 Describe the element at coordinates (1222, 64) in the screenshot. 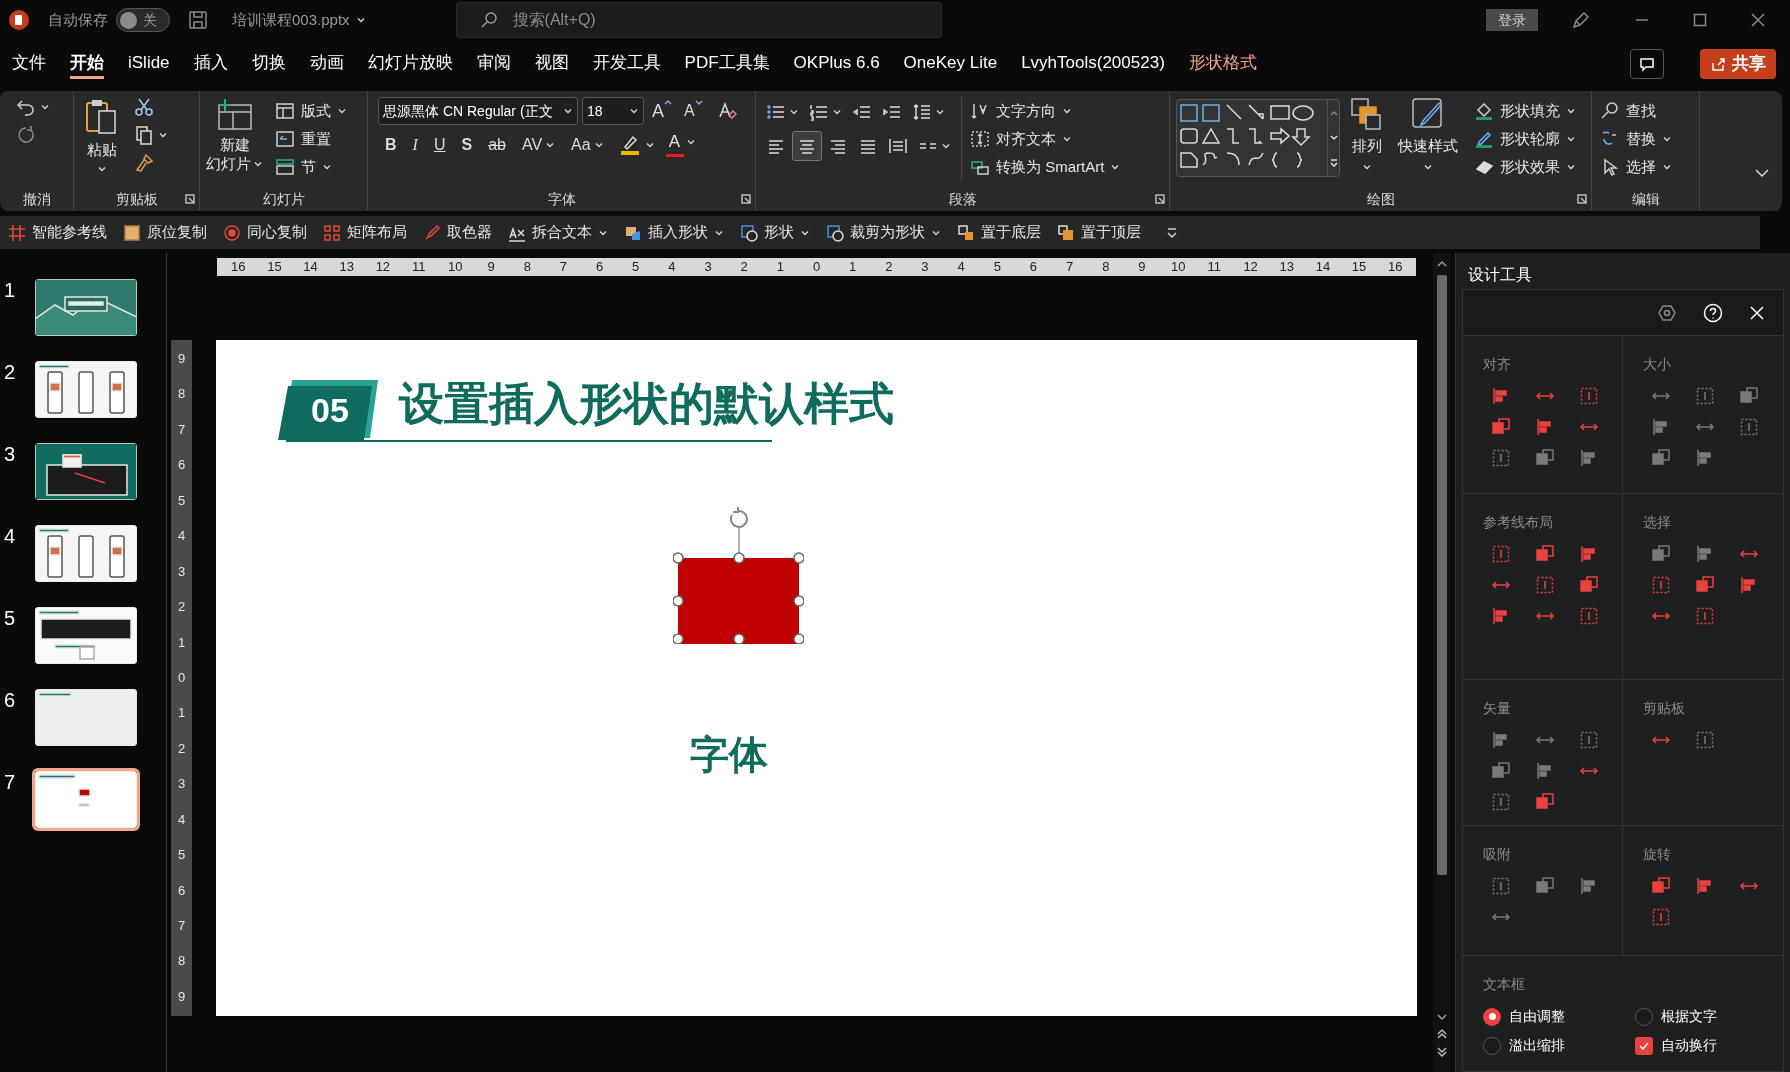

I see `menu-tab: 形状格式` at that location.